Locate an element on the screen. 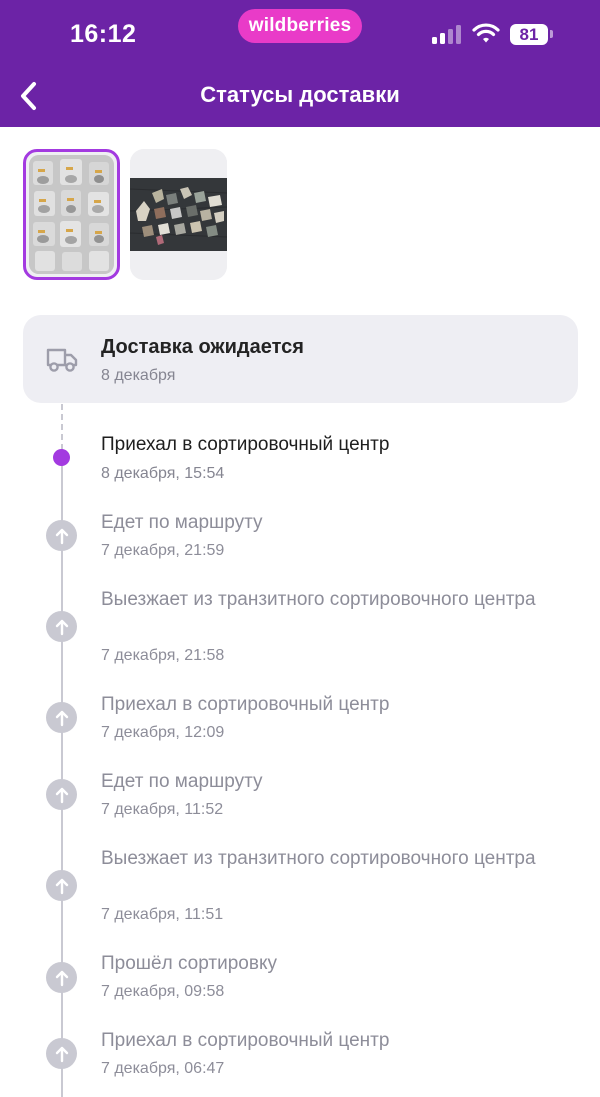  product-photo-packaged-stones is located at coordinates (71, 214).